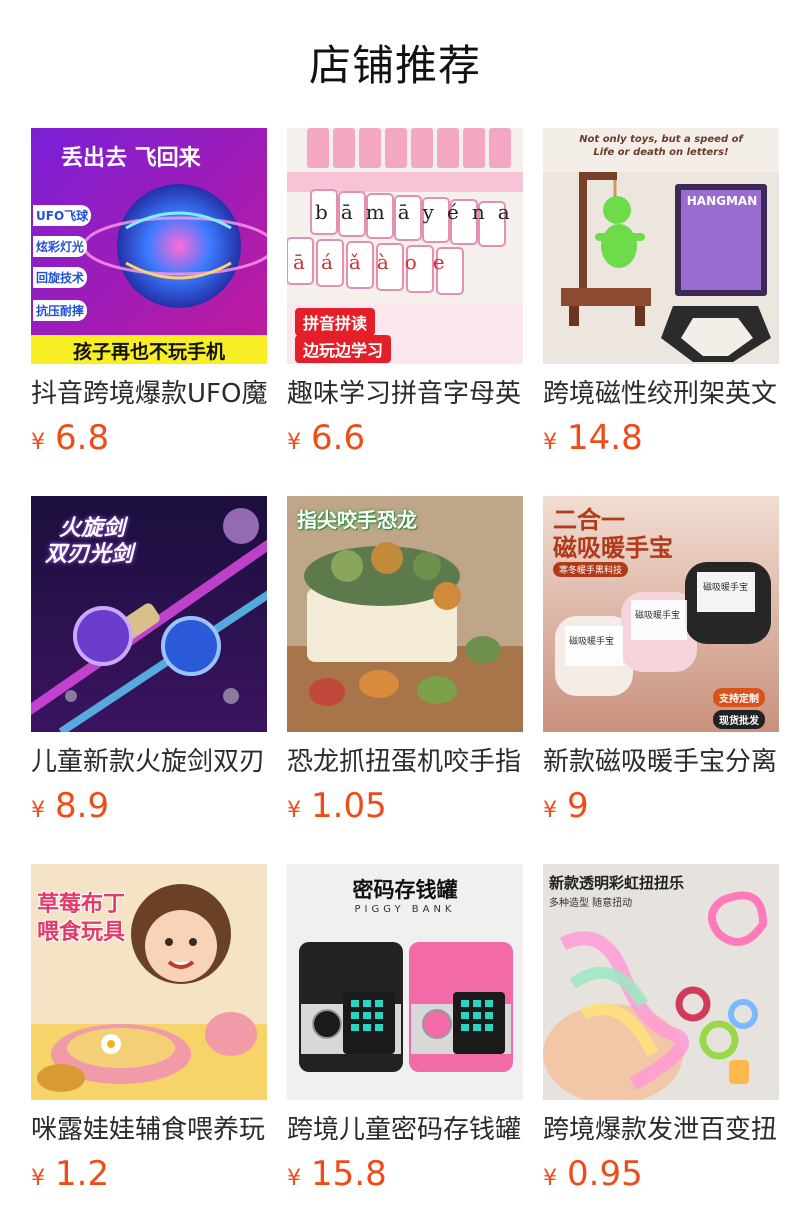  I want to click on product-price: ¥1.05, so click(337, 806).